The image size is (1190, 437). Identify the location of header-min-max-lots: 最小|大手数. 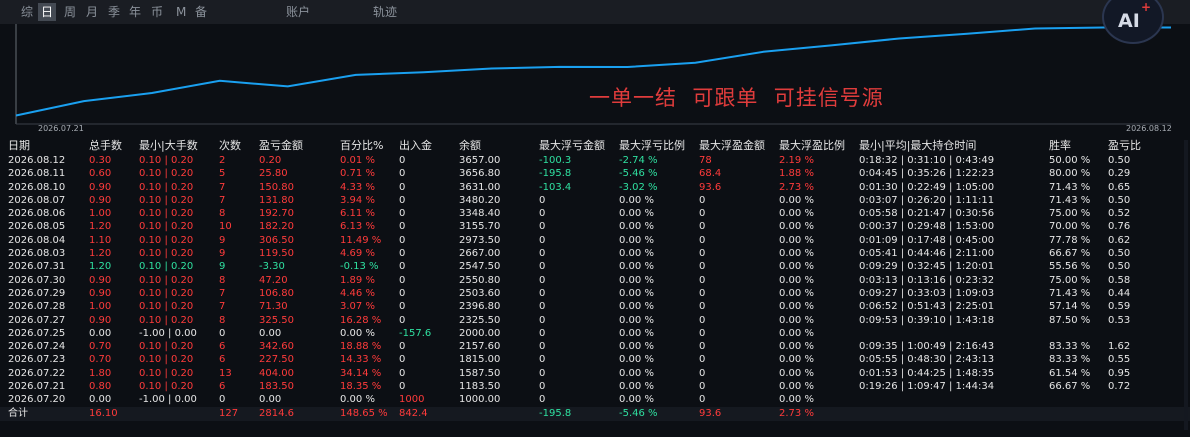
(168, 145).